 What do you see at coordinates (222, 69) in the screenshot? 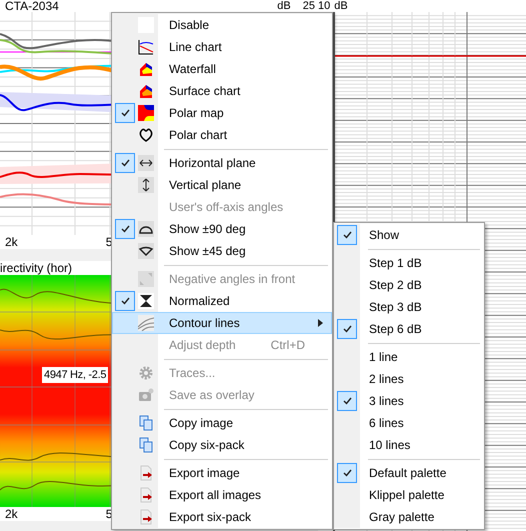
I see `menu-item: Waterfall` at bounding box center [222, 69].